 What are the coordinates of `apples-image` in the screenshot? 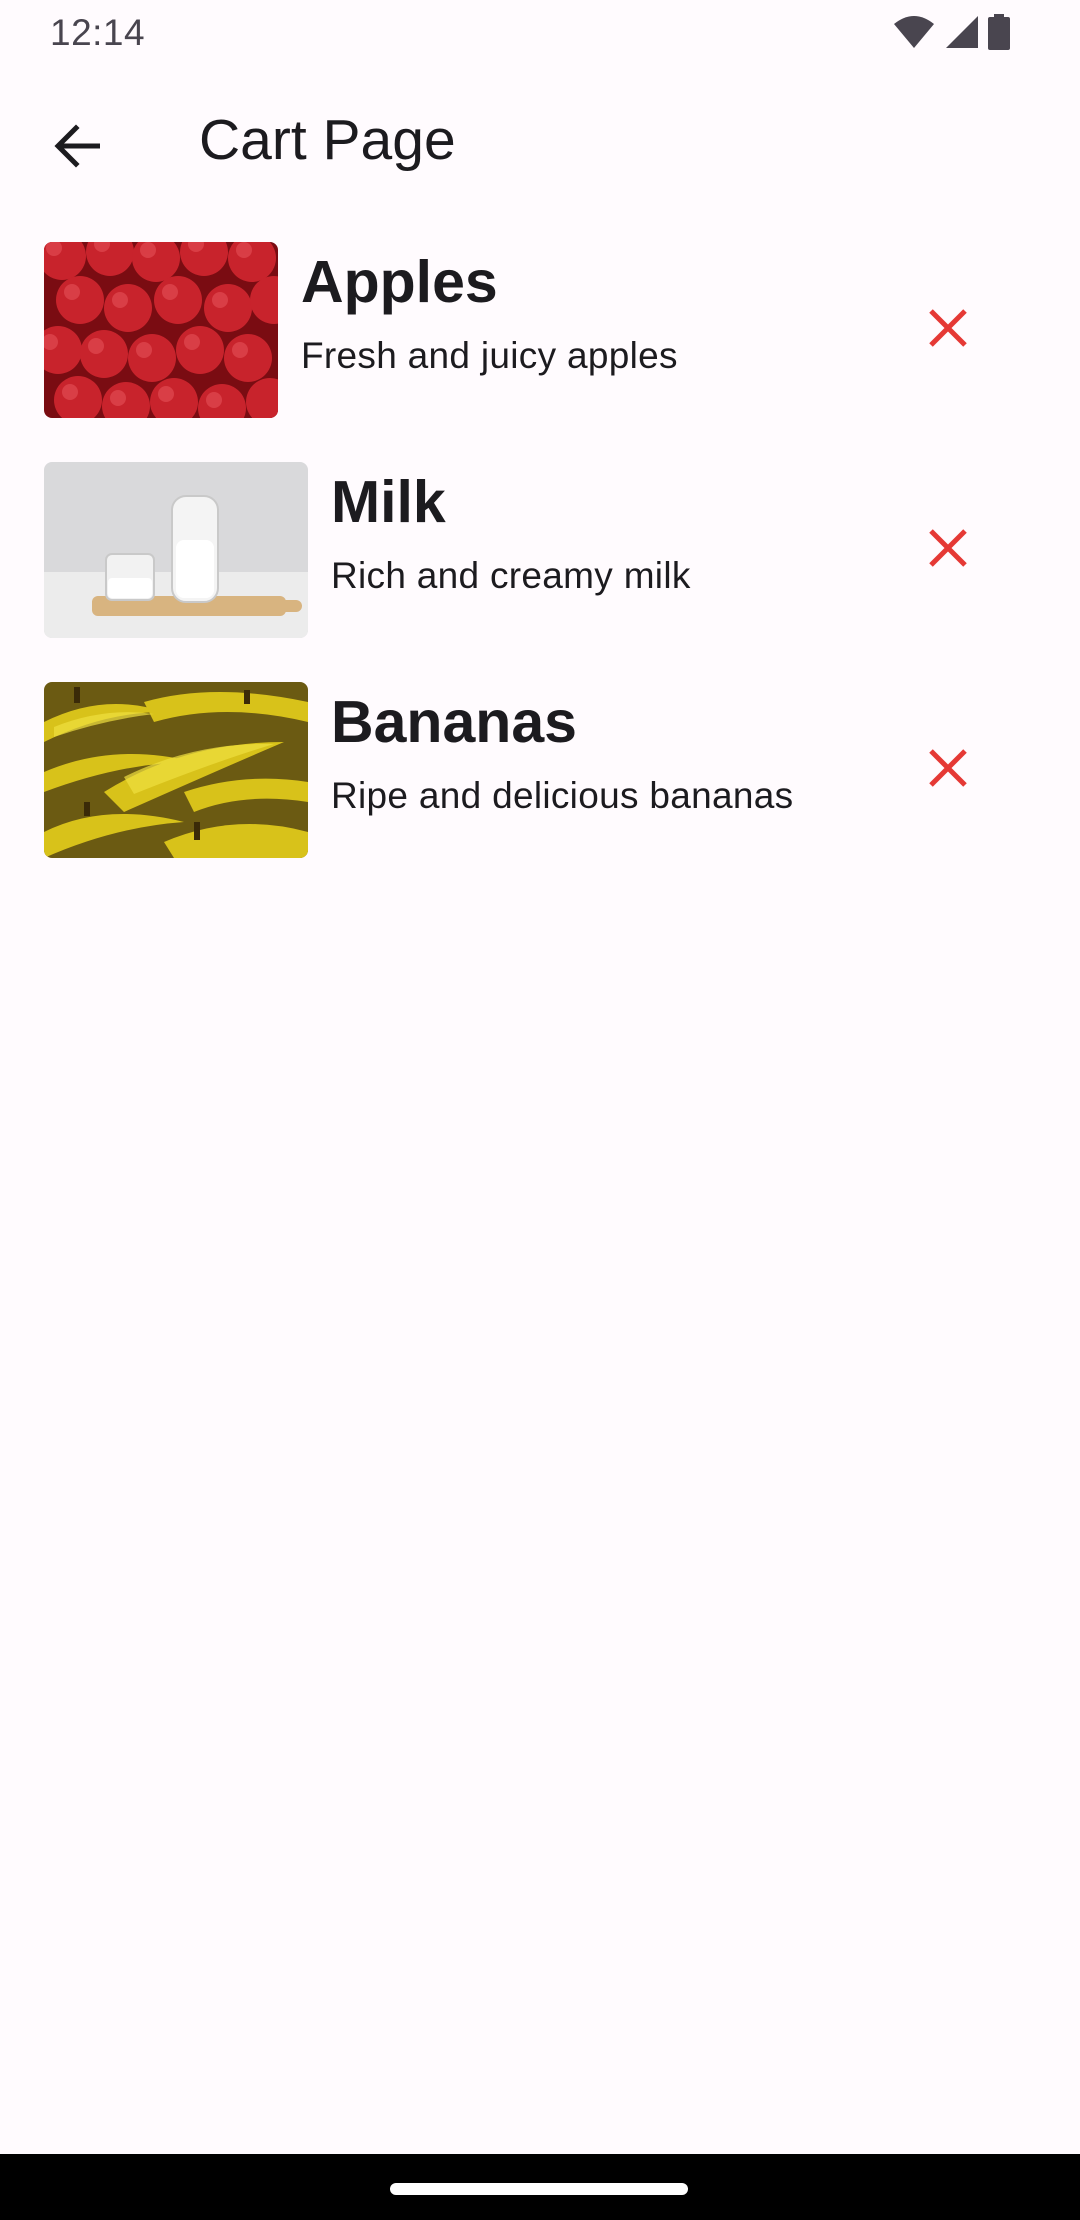 It's located at (161, 330).